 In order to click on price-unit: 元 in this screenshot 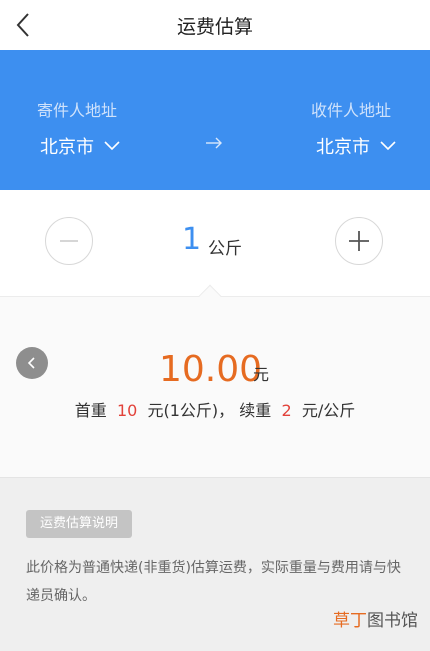, I will do `click(261, 374)`.